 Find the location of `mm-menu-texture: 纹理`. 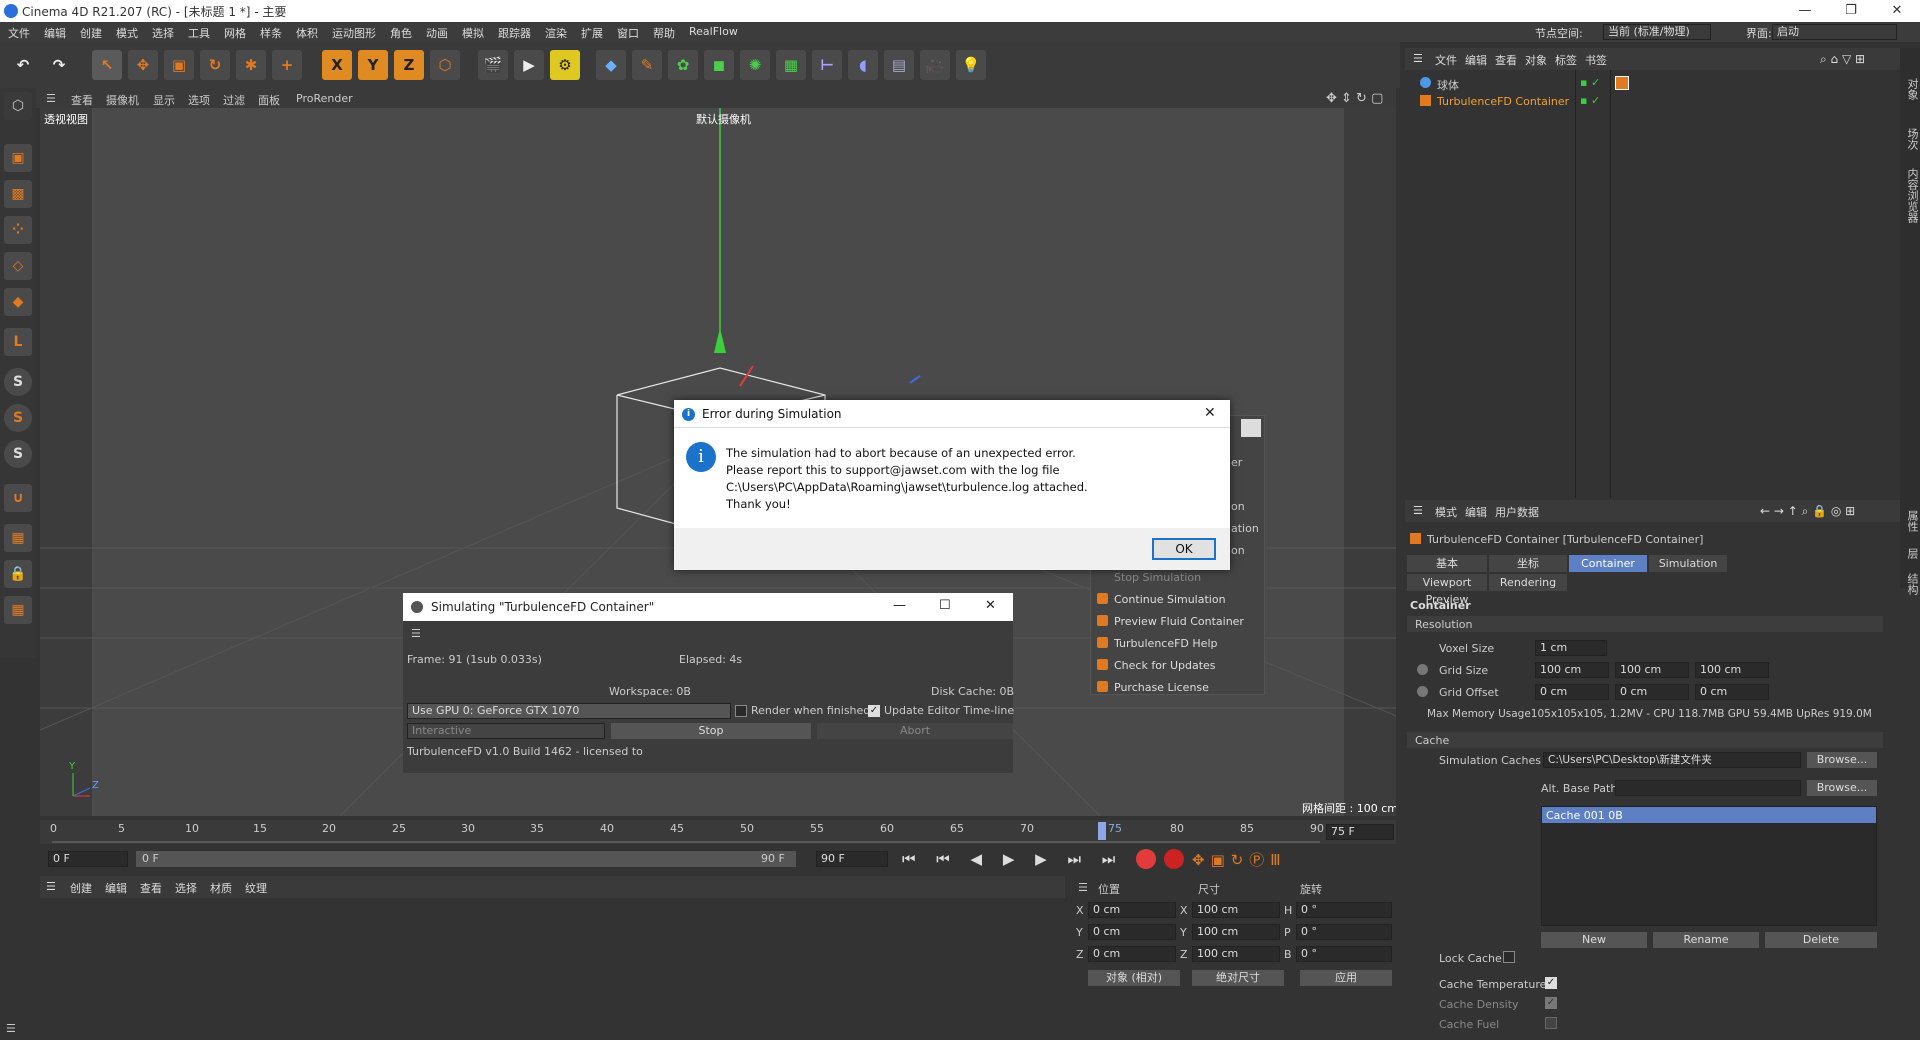

mm-menu-texture: 纹理 is located at coordinates (256, 888).